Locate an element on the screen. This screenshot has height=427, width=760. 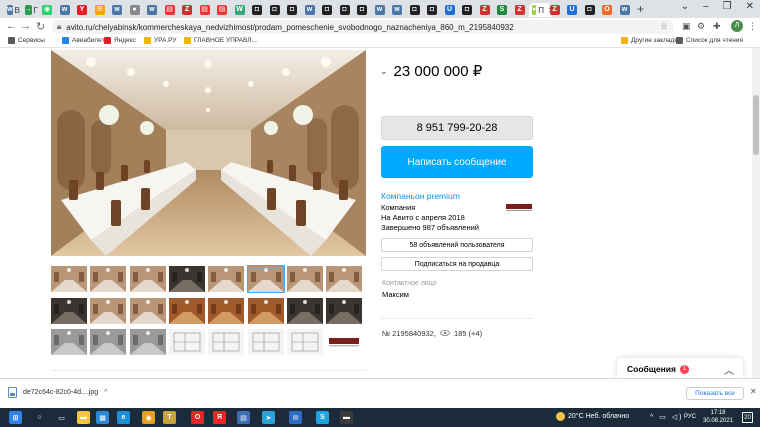
yandex-browser-icon: Я is located at coordinates (219, 417).